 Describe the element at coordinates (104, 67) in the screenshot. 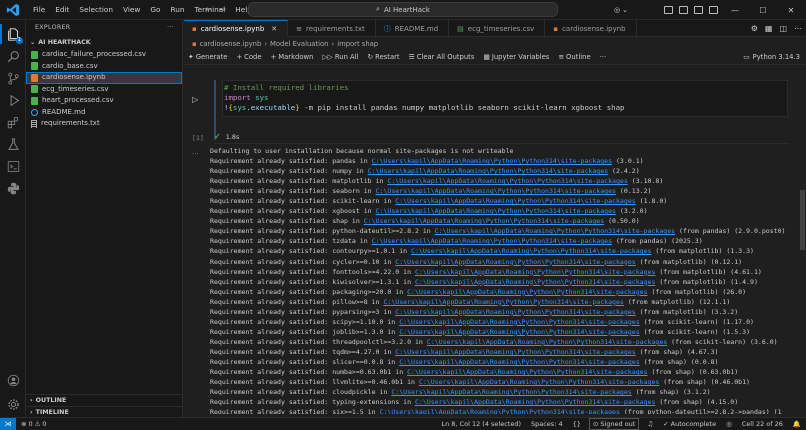

I see `file-item: cardio_base.csv` at that location.